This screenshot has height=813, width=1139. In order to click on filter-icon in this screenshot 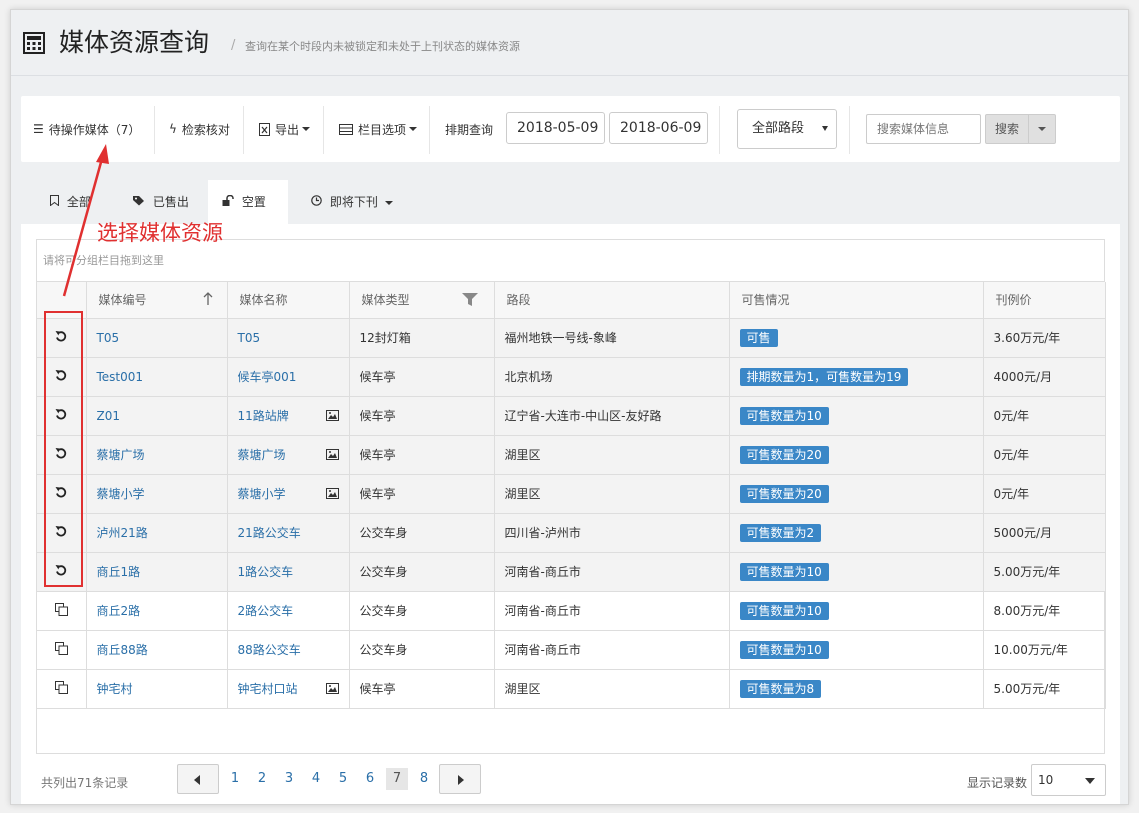, I will do `click(469, 299)`.